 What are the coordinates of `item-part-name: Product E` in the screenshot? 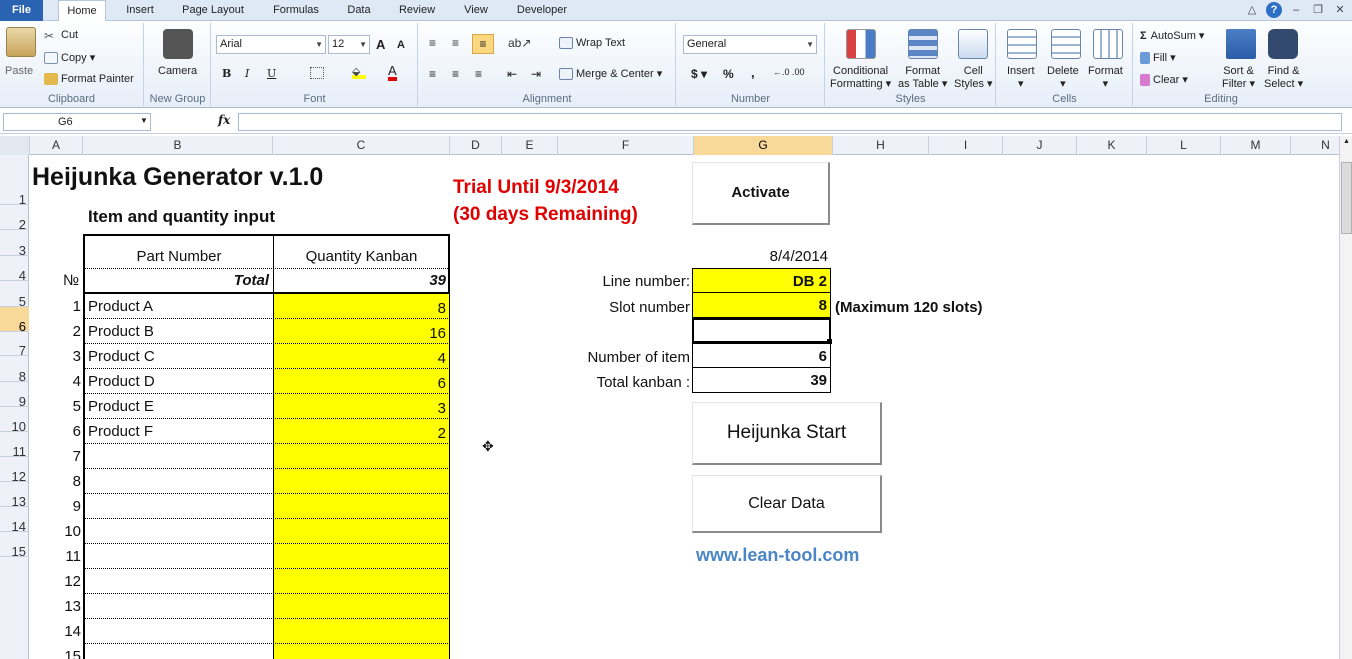 It's located at (121, 406).